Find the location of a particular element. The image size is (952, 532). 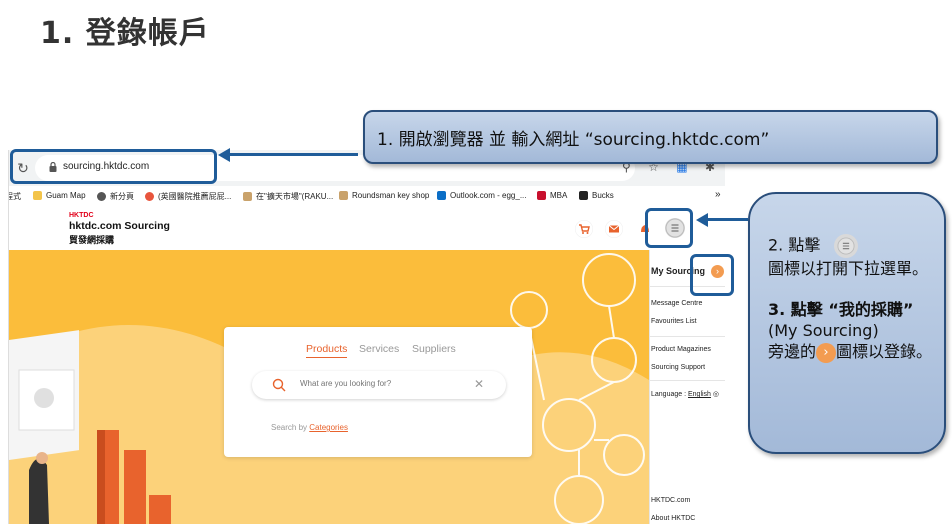

site-icon is located at coordinates (149, 196).